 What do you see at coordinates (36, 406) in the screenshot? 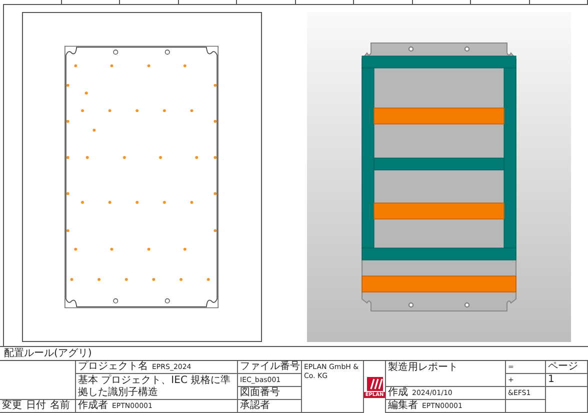
I see `column-label: 日付` at bounding box center [36, 406].